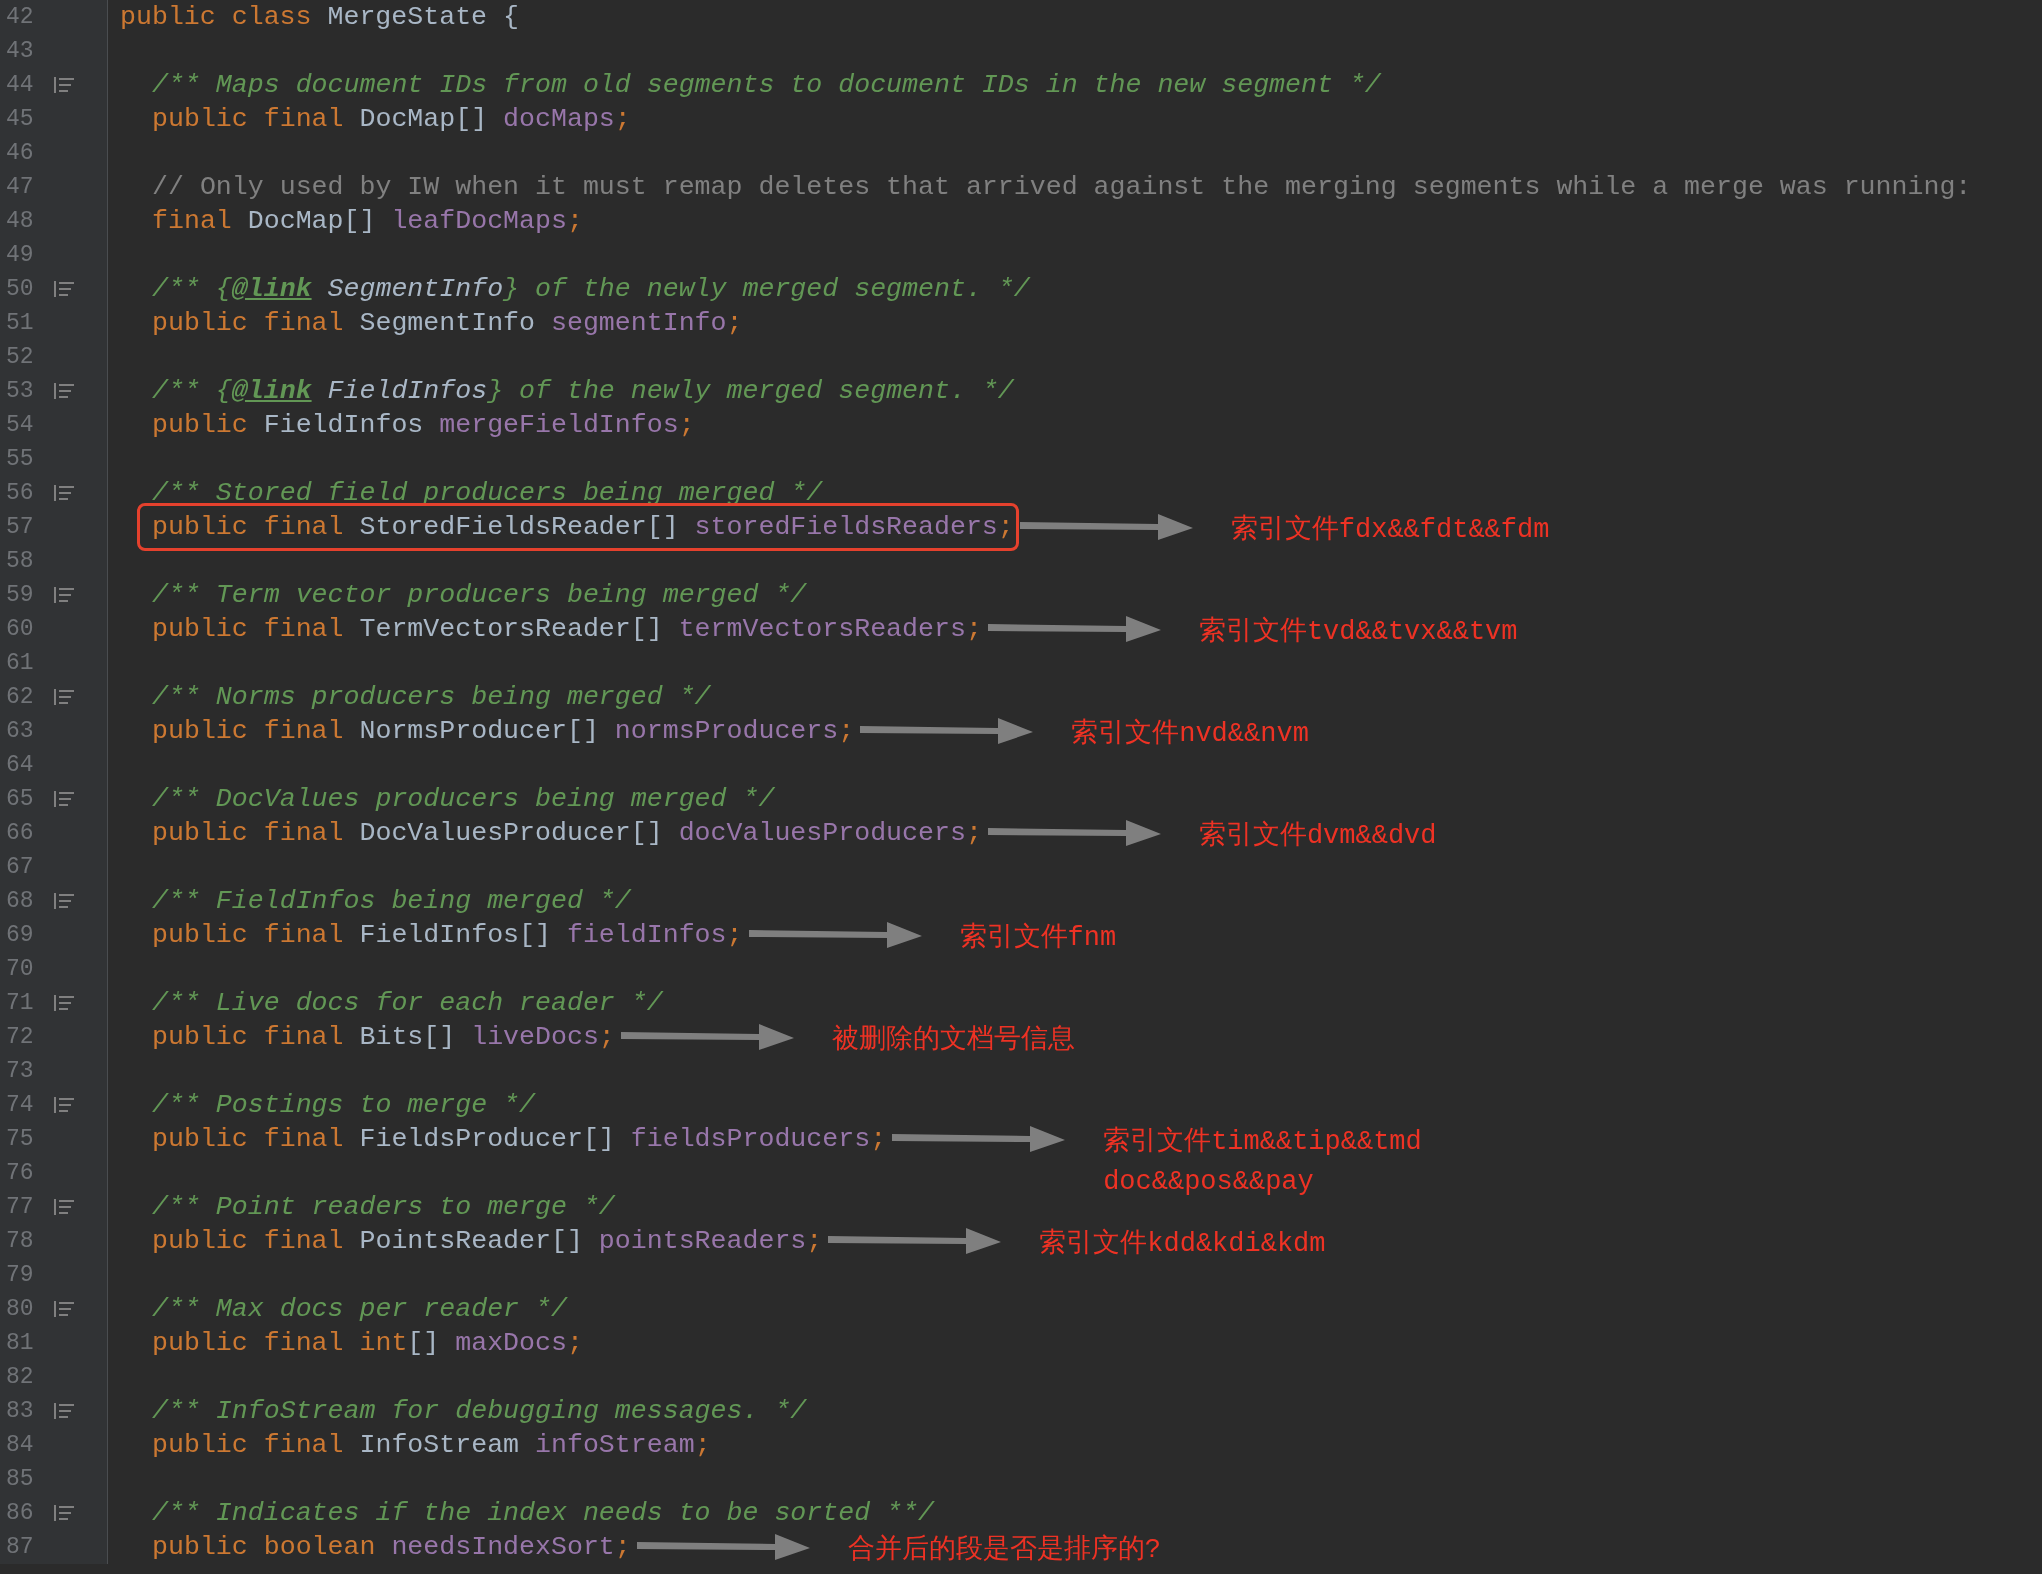  Describe the element at coordinates (20, 867) in the screenshot. I see `line-number: 67` at that location.